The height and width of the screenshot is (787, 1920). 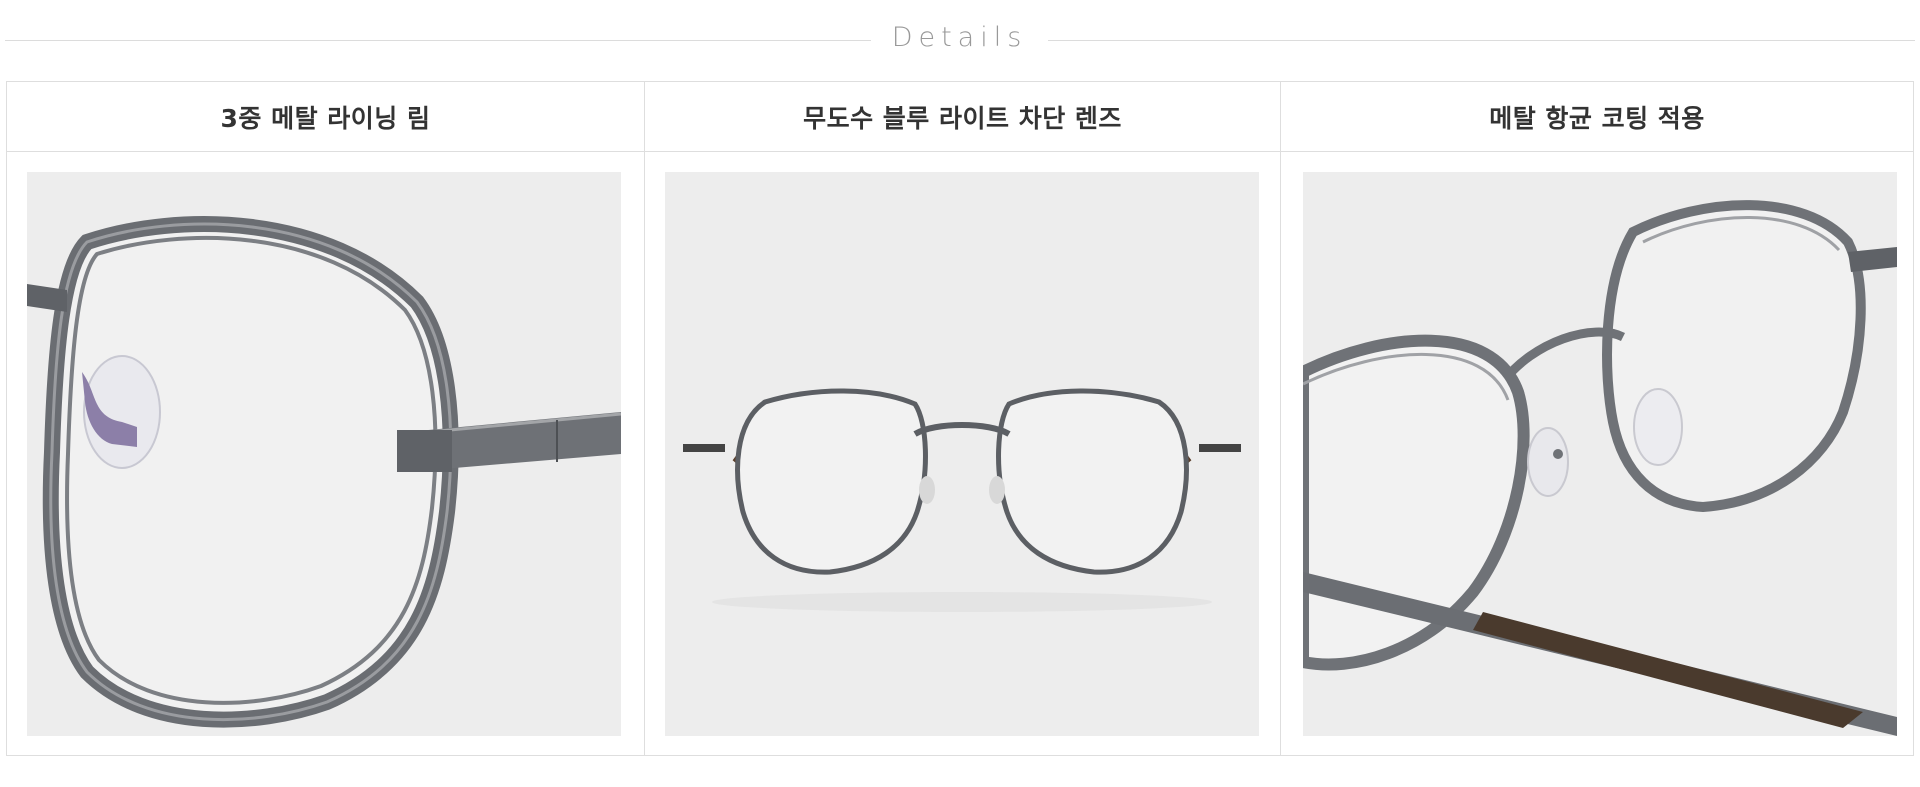 I want to click on section-title: Details, so click(x=959, y=37).